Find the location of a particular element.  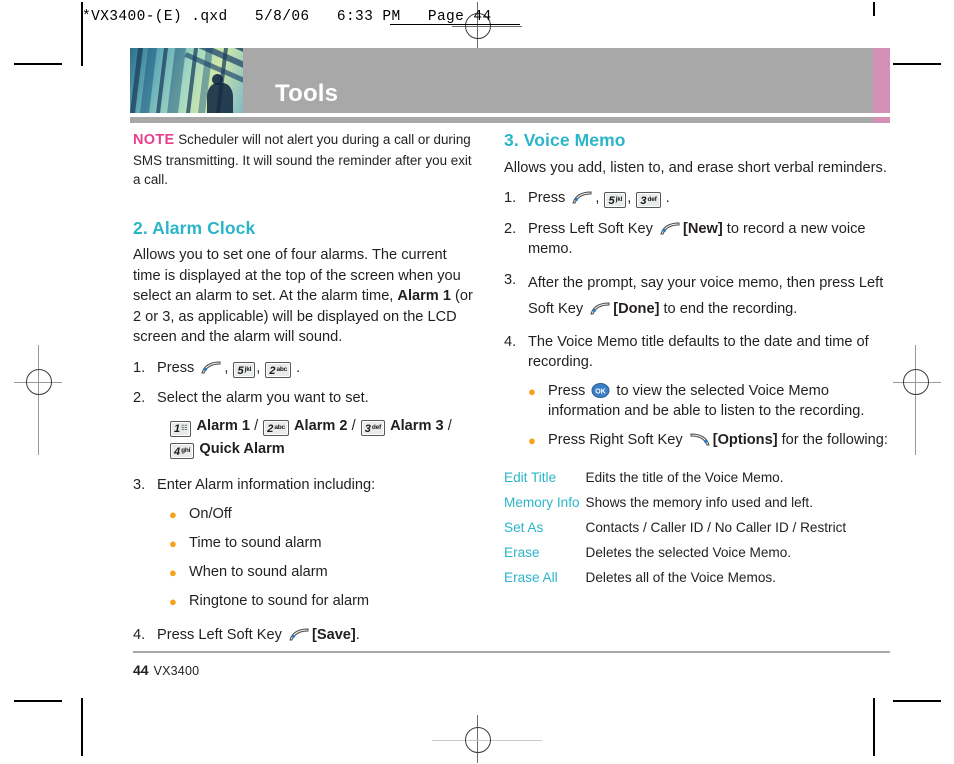

banner-sub-bar-gray is located at coordinates (501, 120).